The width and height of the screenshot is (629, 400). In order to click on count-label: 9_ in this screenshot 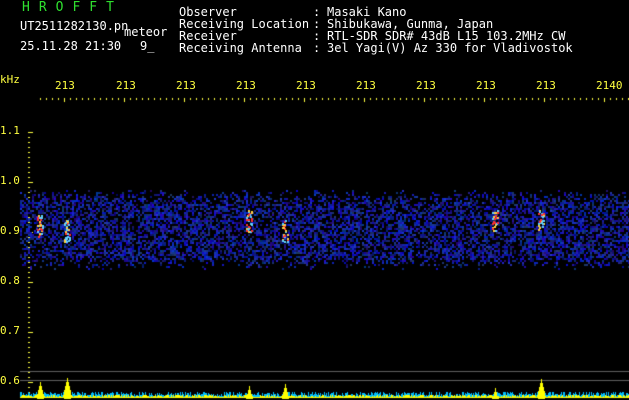, I will do `click(147, 46)`.